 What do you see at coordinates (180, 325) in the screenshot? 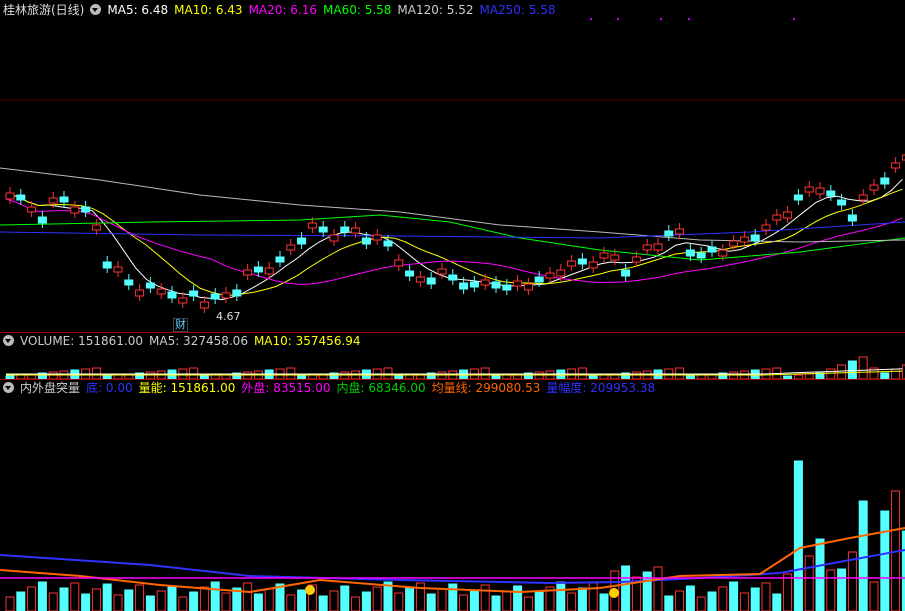
I see `event-badge: 财` at bounding box center [180, 325].